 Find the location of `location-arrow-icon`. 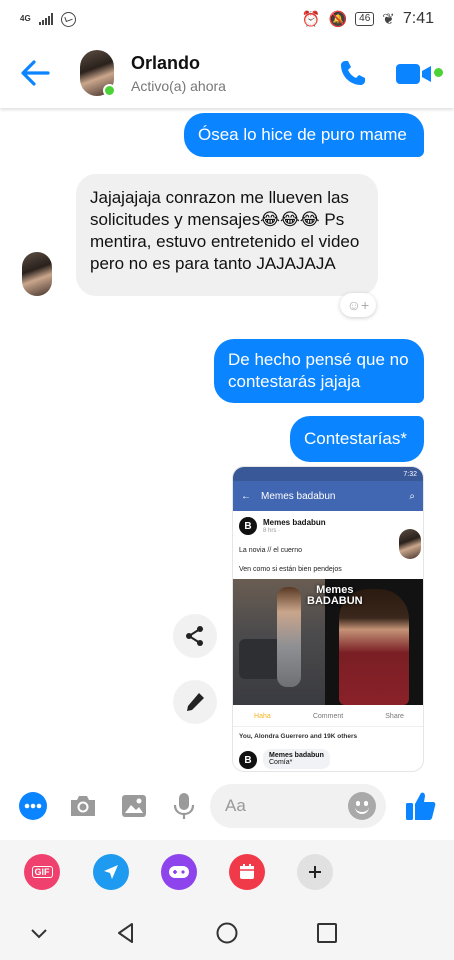

location-arrow-icon is located at coordinates (111, 872).